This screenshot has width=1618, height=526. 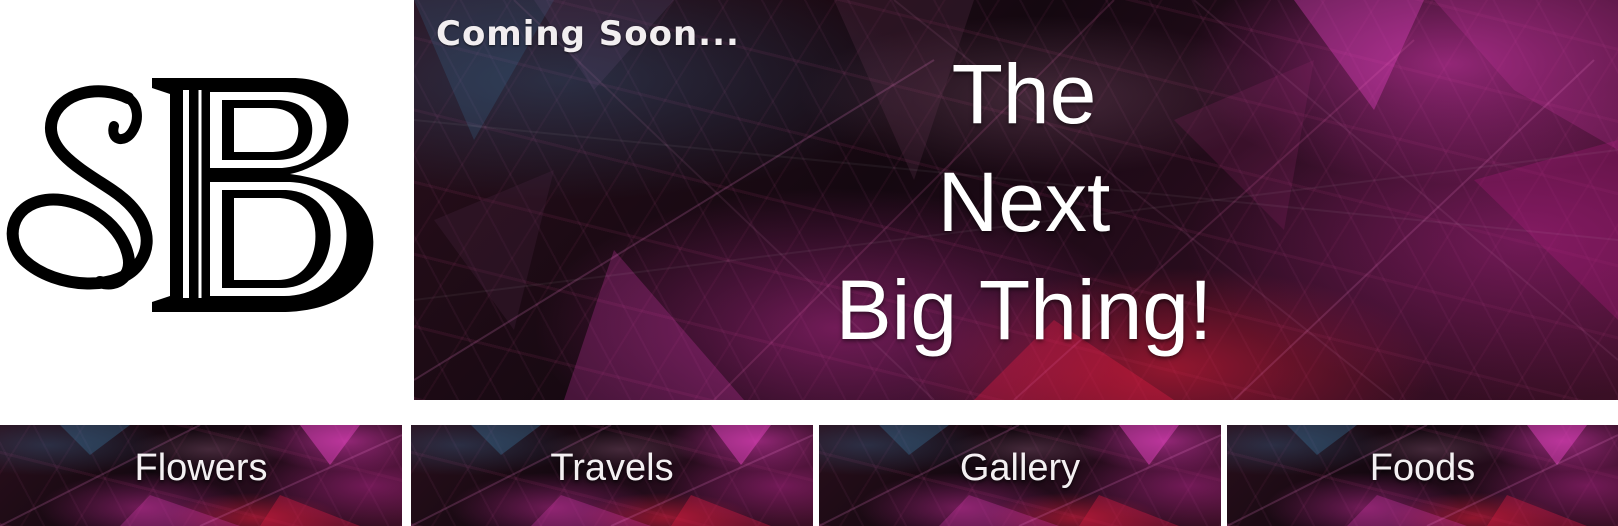 I want to click on nav-tile-gallery: Gallery, so click(x=1020, y=475).